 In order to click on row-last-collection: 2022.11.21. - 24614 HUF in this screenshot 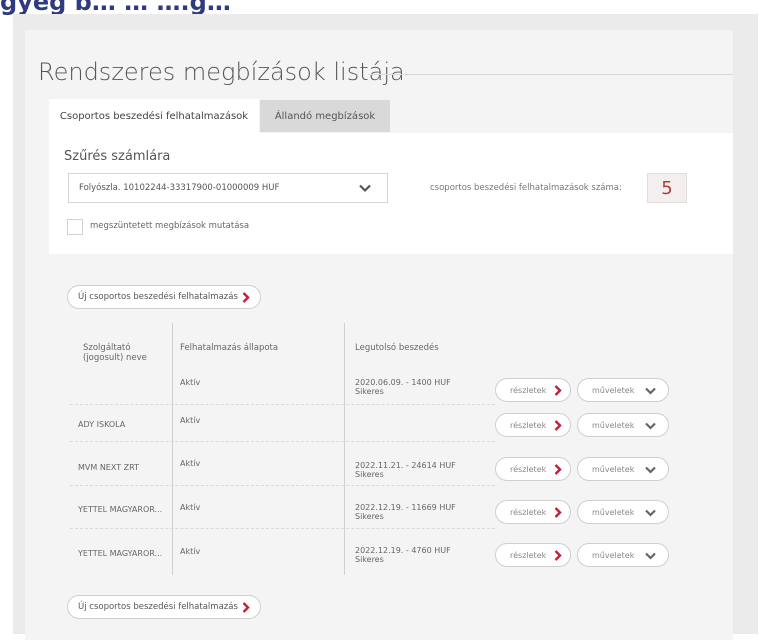, I will do `click(405, 465)`.